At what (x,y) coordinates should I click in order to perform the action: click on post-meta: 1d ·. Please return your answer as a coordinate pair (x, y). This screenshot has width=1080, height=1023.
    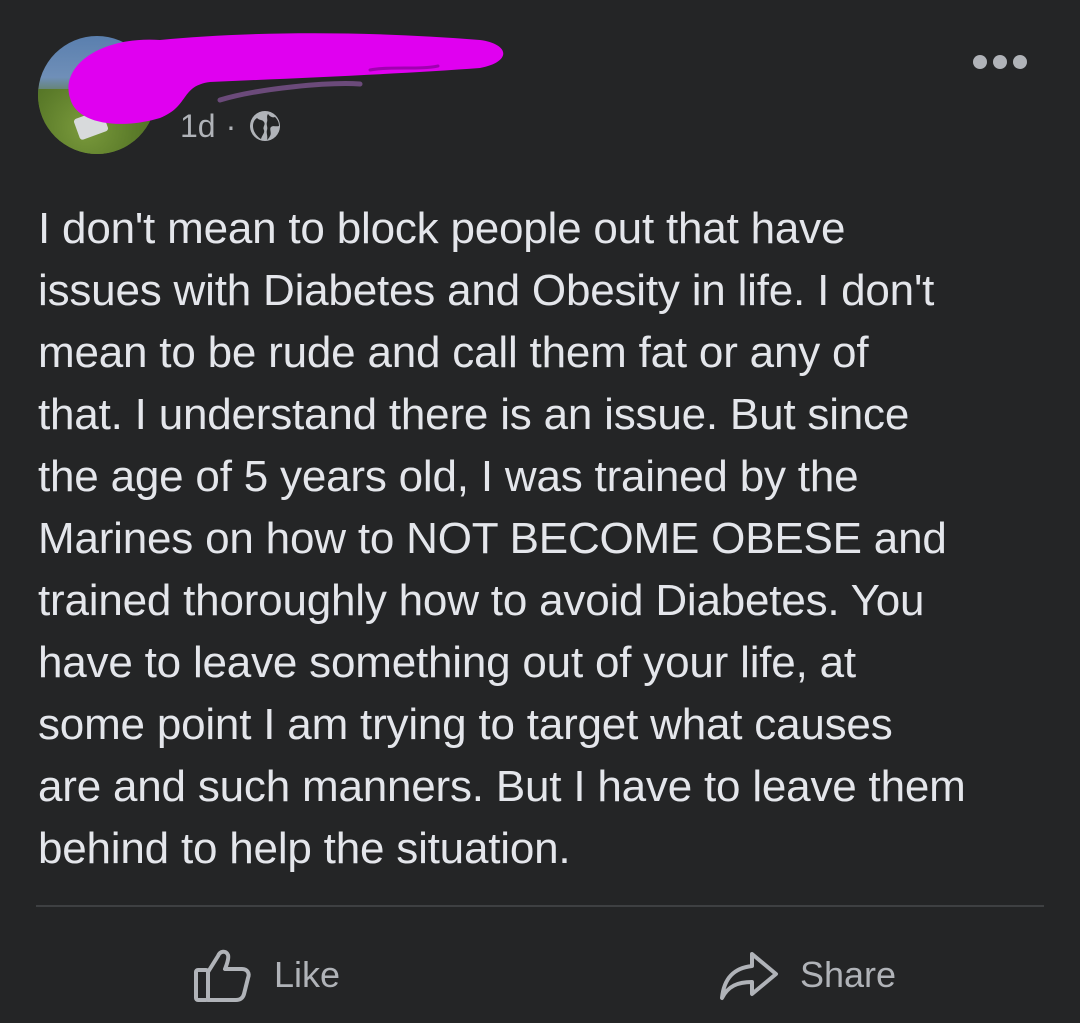
    Looking at the image, I should click on (231, 126).